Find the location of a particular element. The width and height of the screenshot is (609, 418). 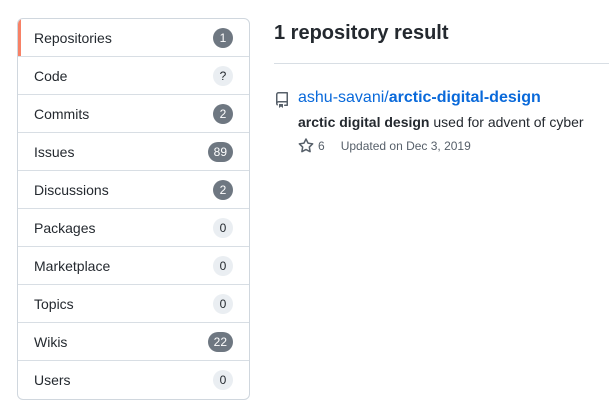

sidebar-item-label: Marketplace is located at coordinates (72, 265).